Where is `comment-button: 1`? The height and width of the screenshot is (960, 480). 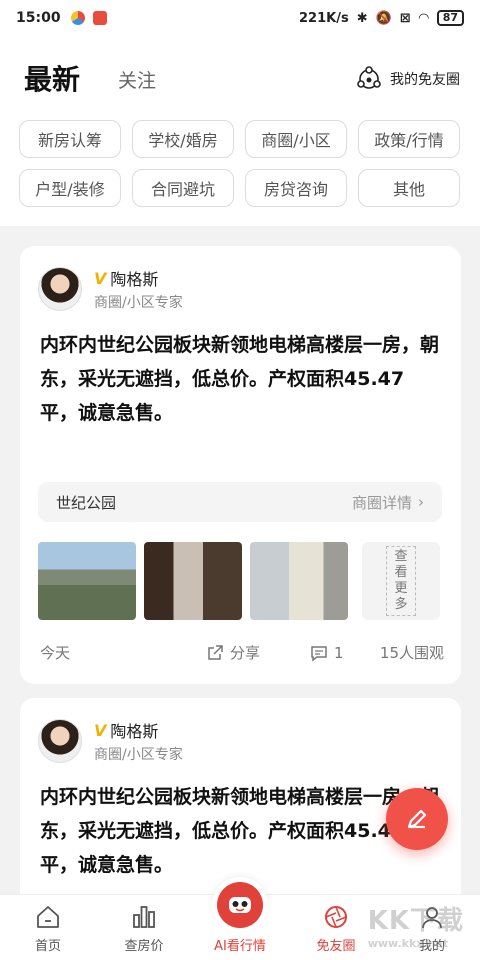 comment-button: 1 is located at coordinates (327, 653).